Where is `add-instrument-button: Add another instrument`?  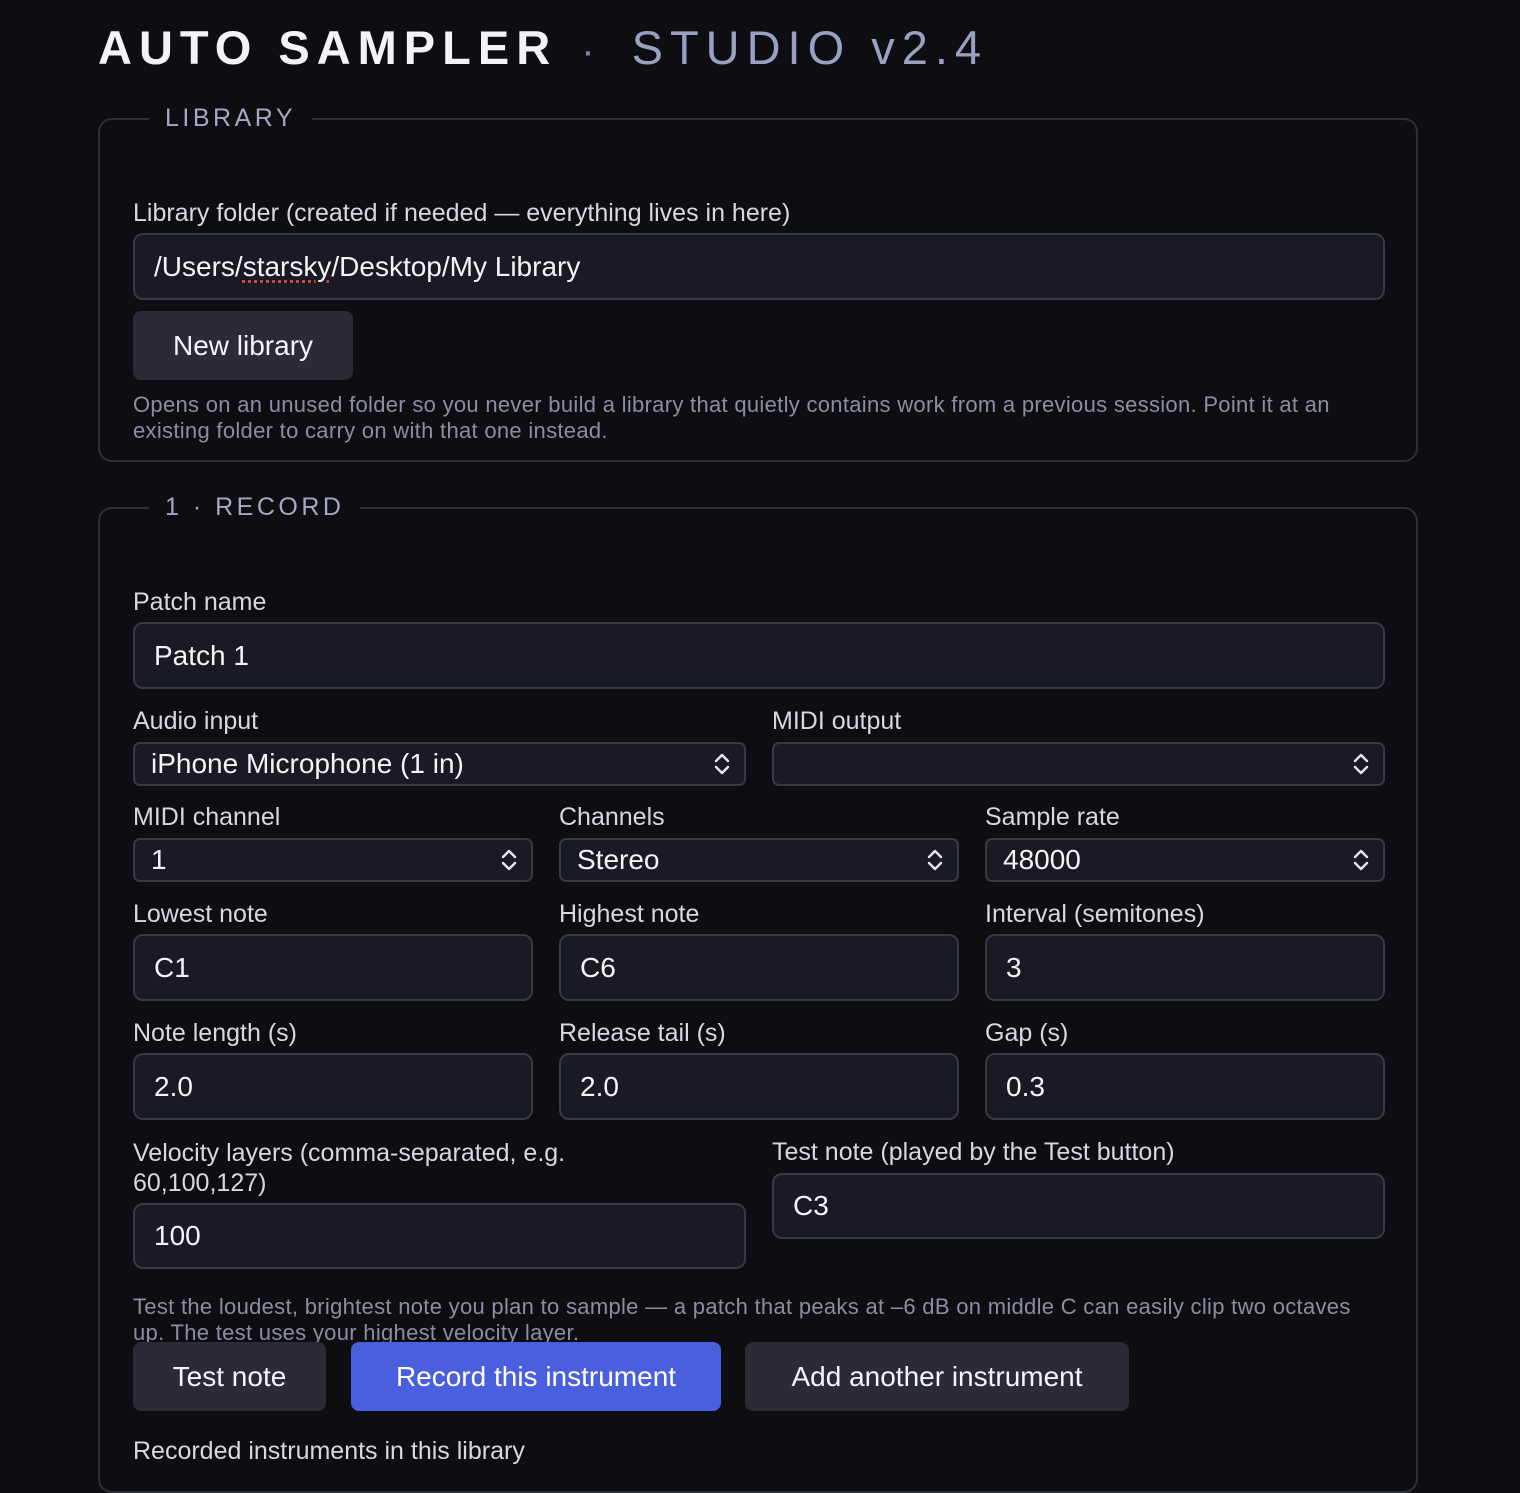
add-instrument-button: Add another instrument is located at coordinates (937, 1376).